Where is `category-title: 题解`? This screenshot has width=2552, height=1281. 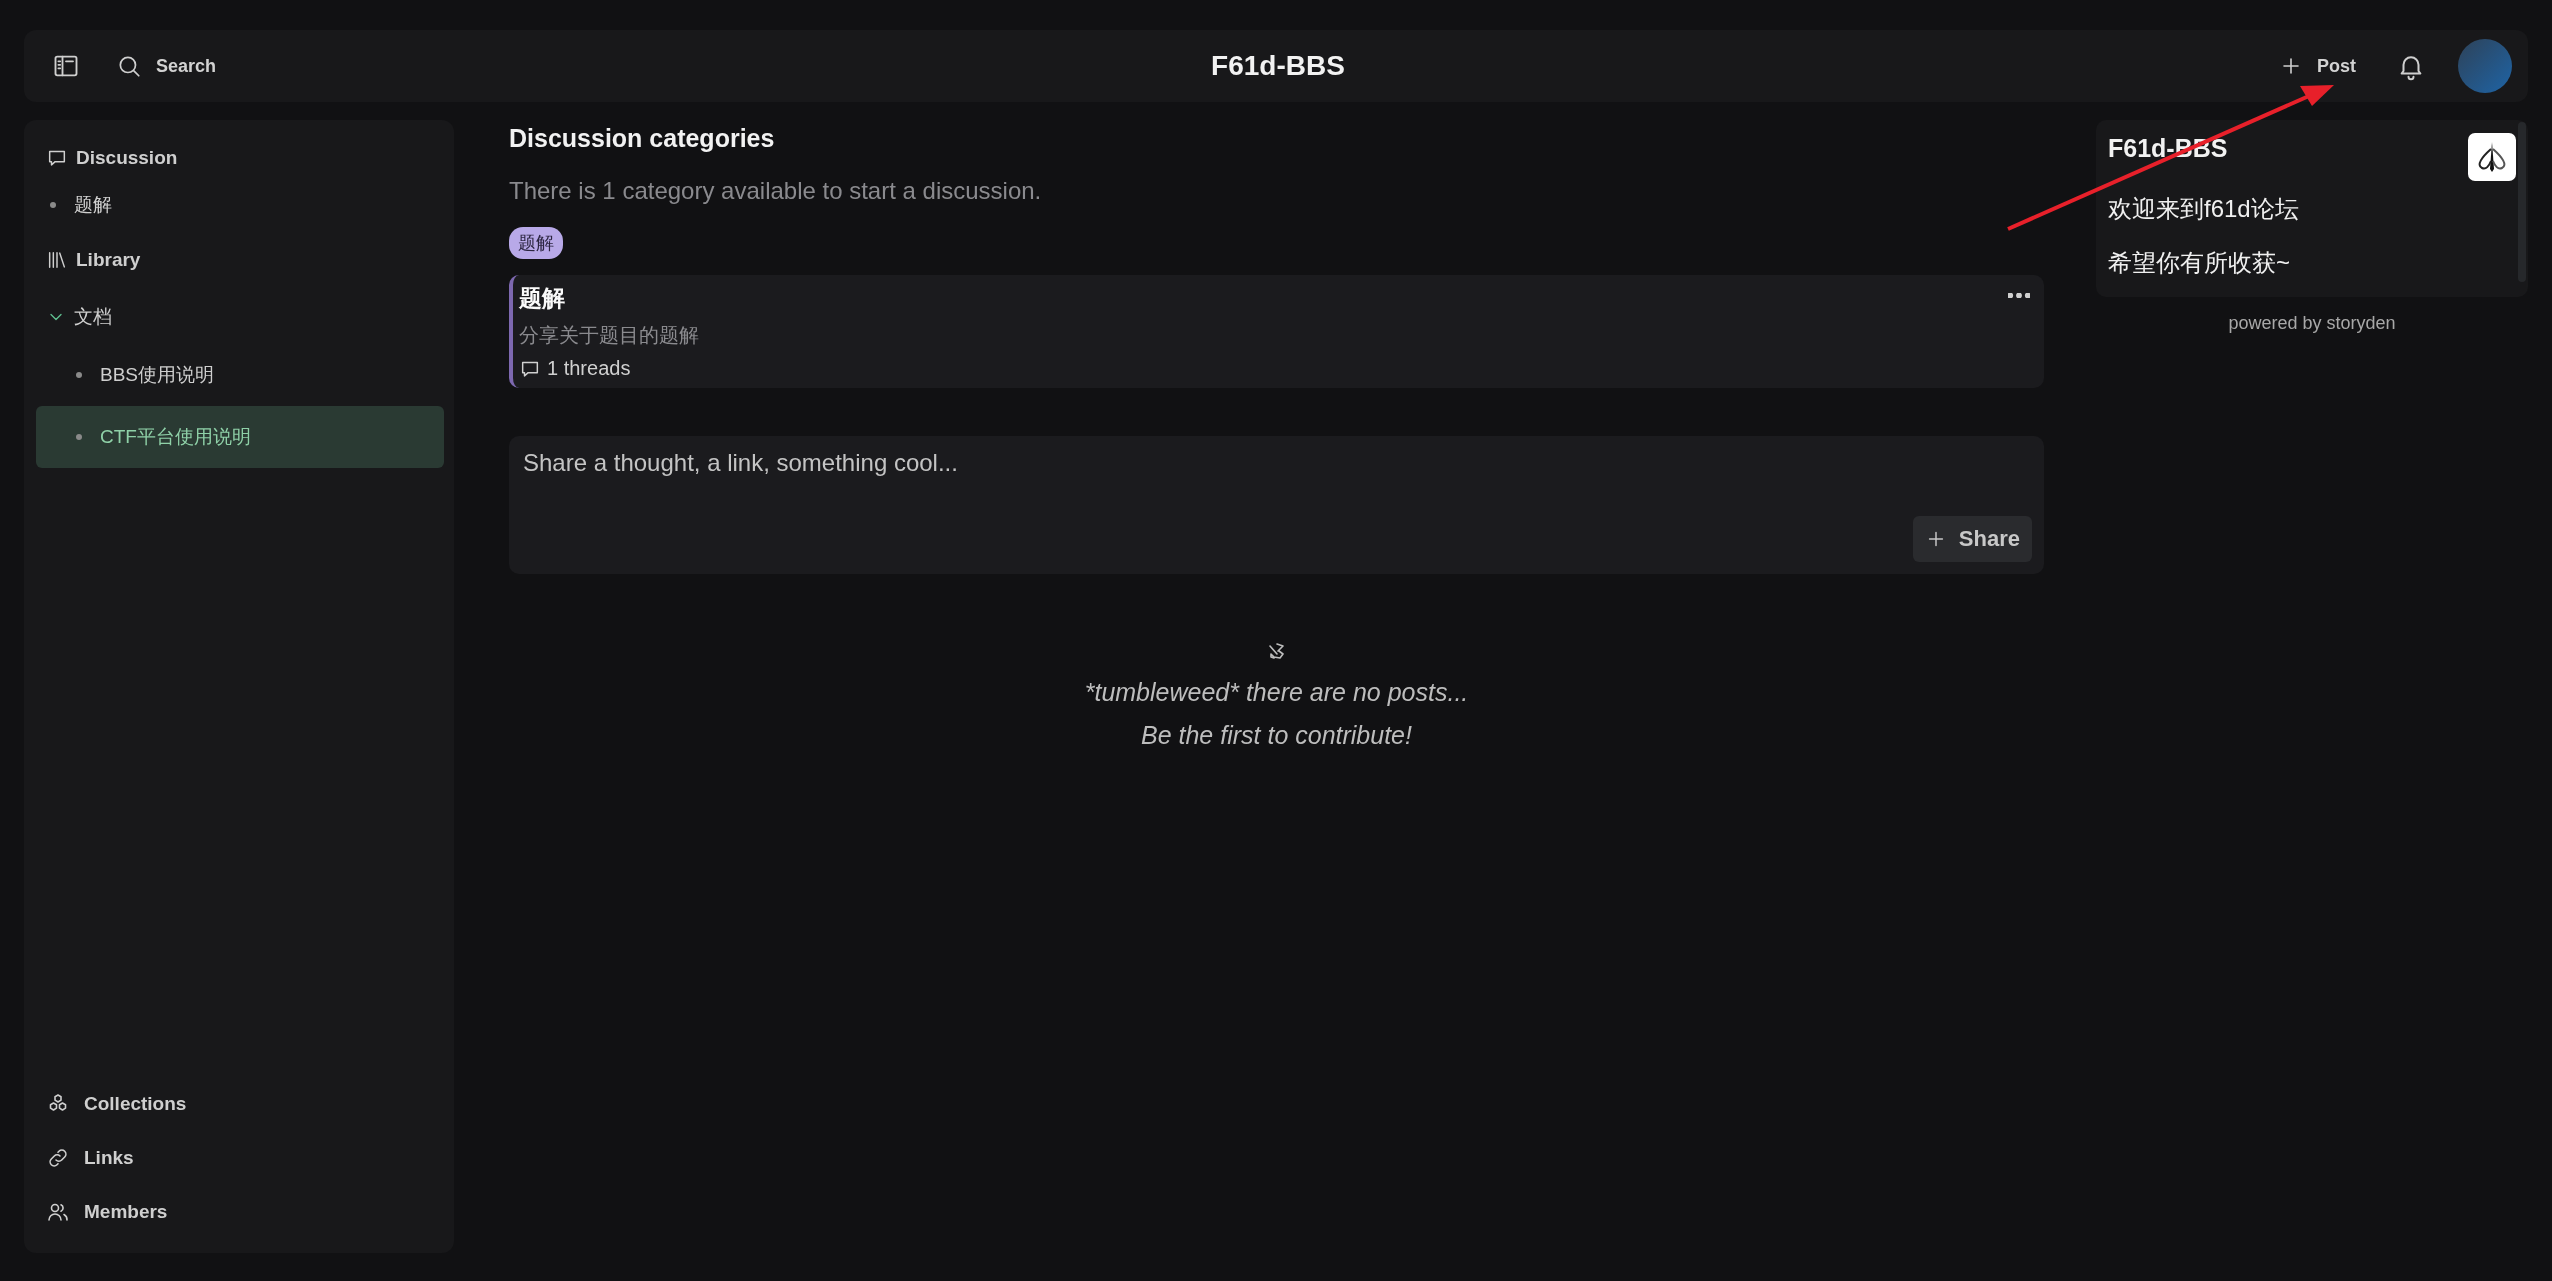 category-title: 题解 is located at coordinates (542, 298).